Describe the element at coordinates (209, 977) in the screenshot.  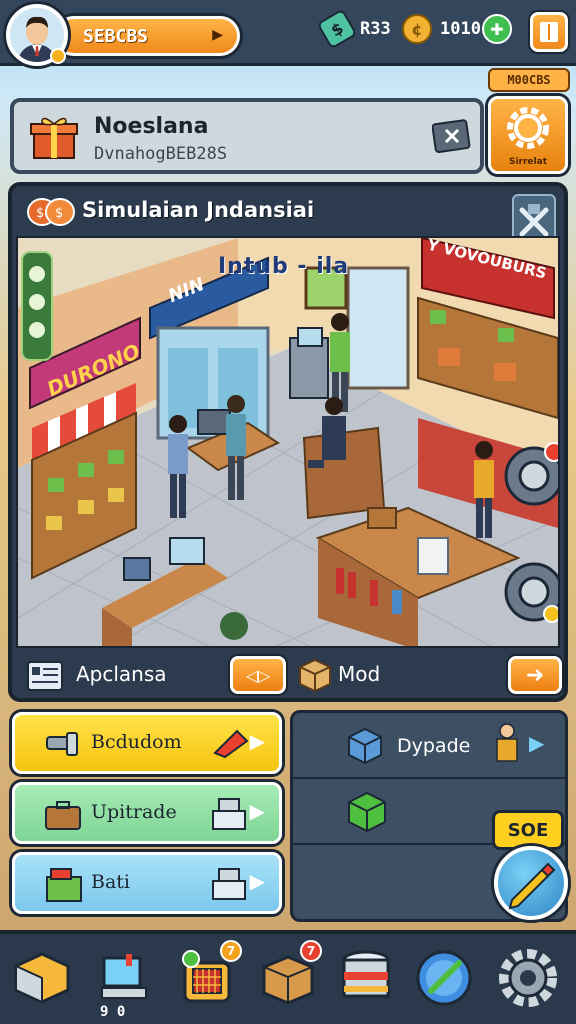
I see `nav-grid: 7` at that location.